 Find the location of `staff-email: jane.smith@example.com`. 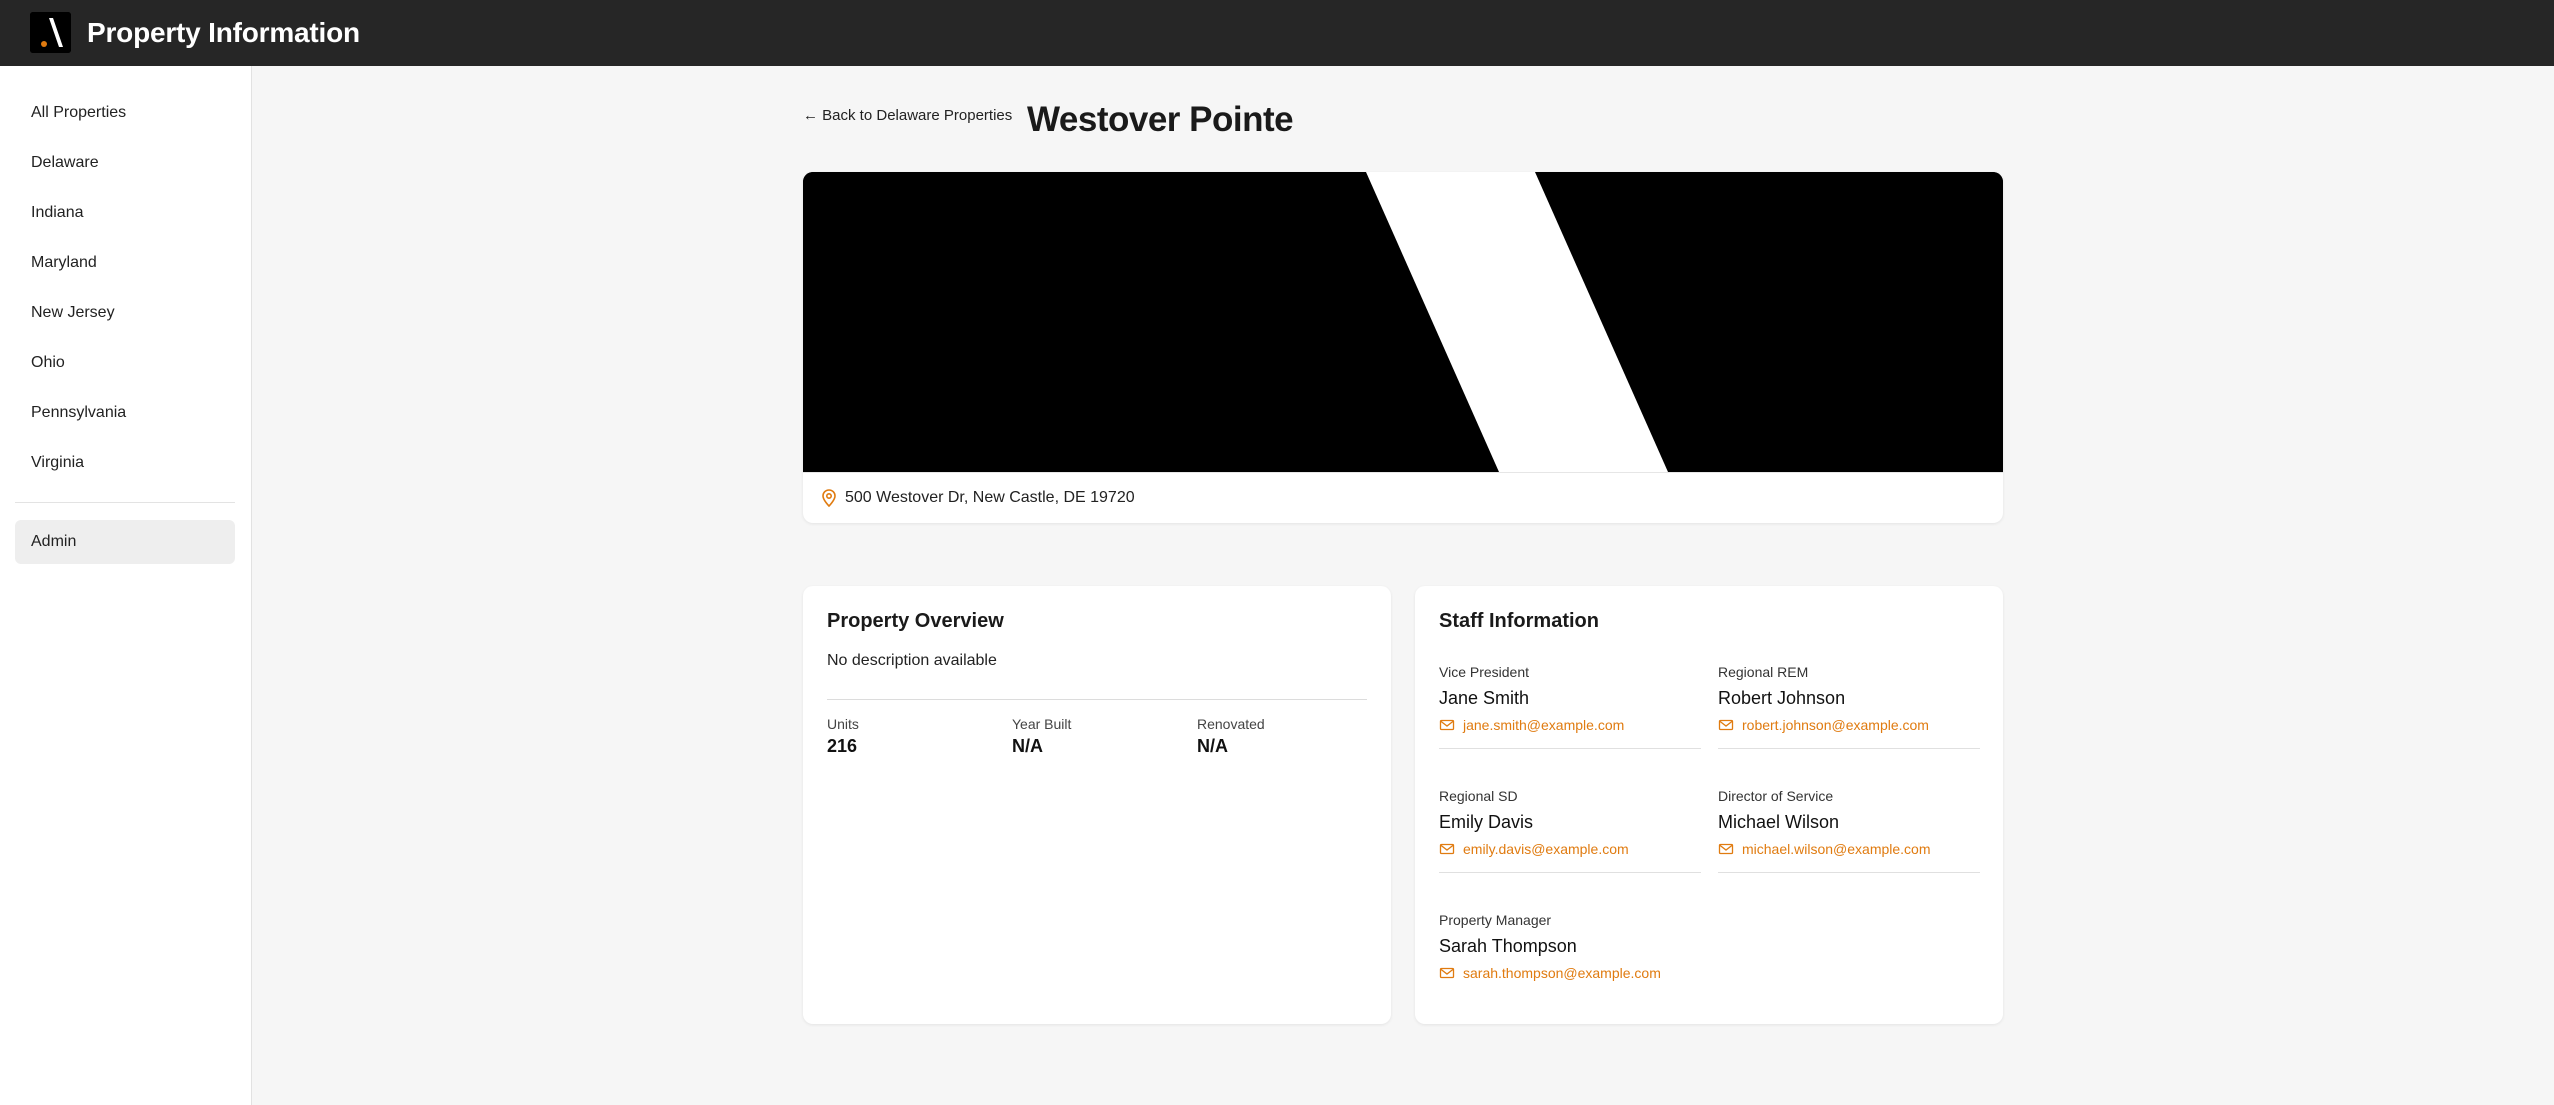

staff-email: jane.smith@example.com is located at coordinates (1544, 725).